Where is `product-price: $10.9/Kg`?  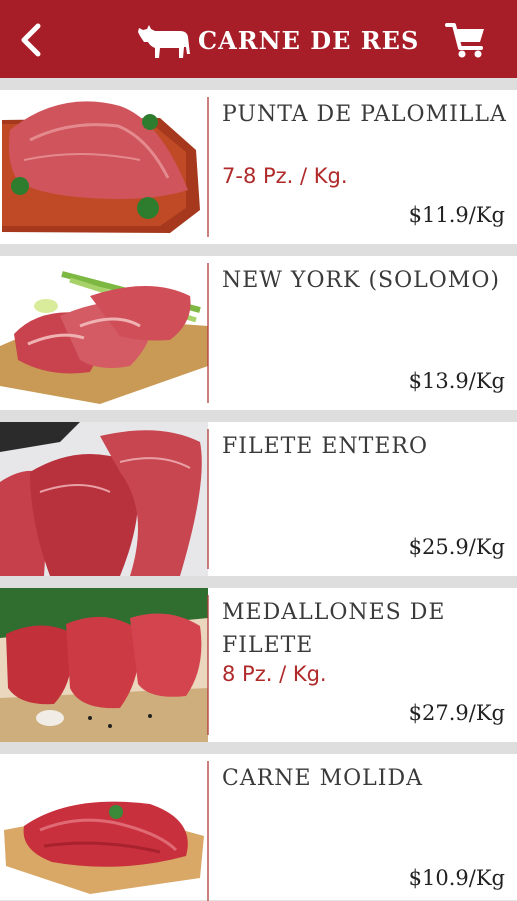 product-price: $10.9/Kg is located at coordinates (456, 878).